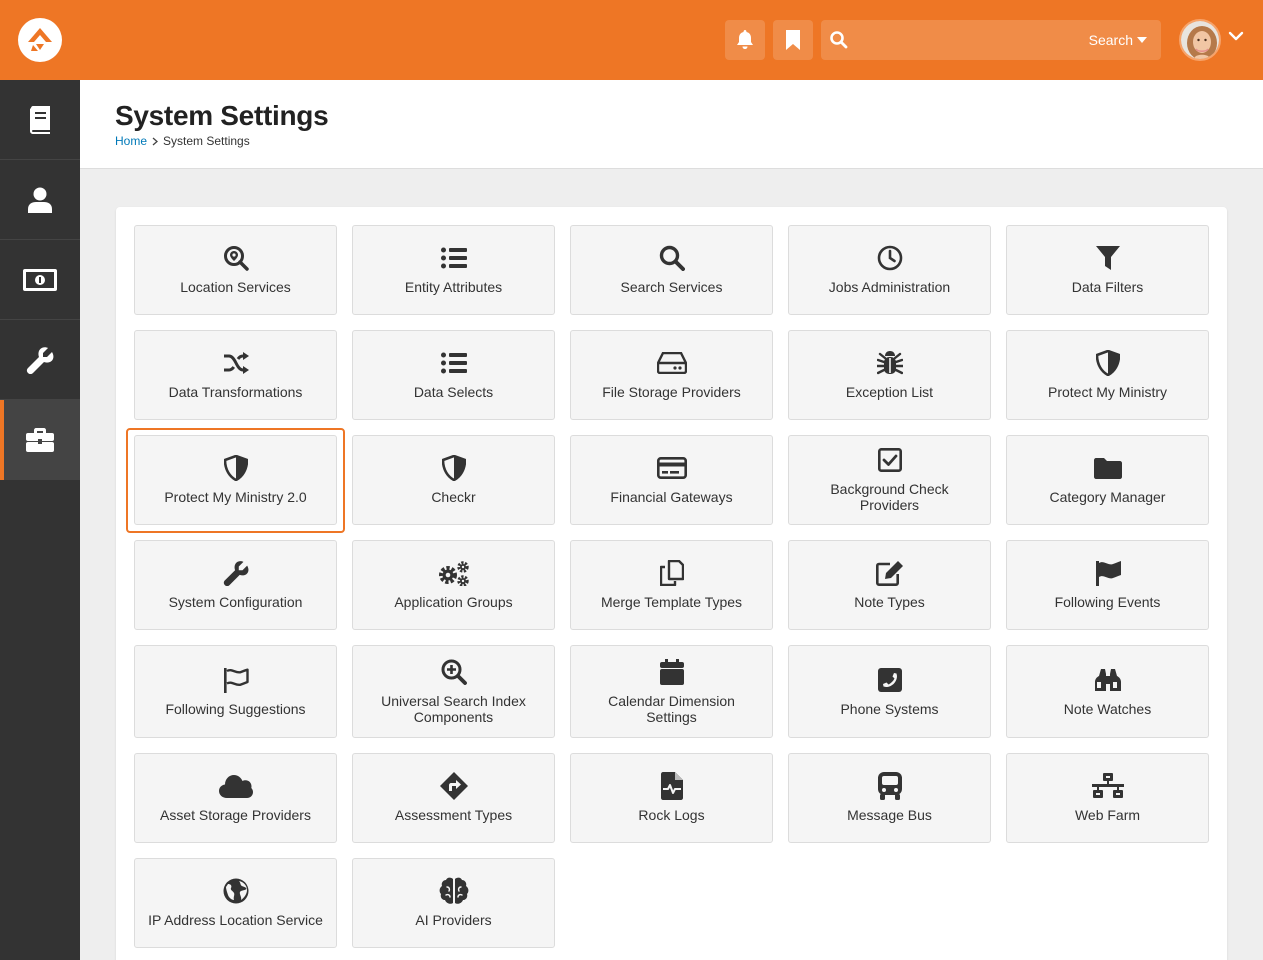 This screenshot has width=1263, height=960. Describe the element at coordinates (454, 672) in the screenshot. I see `search-plus-icon` at that location.